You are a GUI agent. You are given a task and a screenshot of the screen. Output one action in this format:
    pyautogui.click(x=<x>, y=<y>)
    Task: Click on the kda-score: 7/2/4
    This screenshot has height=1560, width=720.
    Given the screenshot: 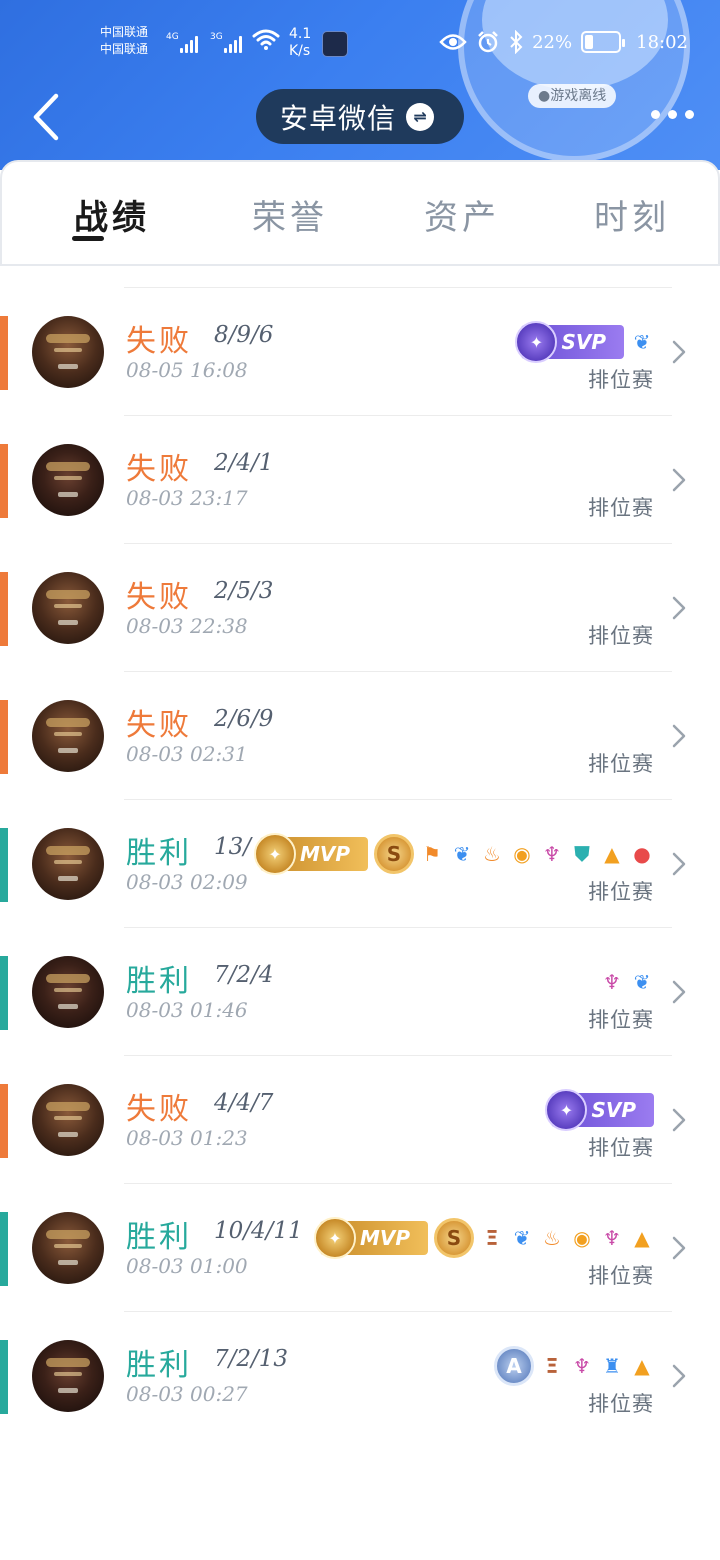 What is the action you would take?
    pyautogui.click(x=244, y=975)
    